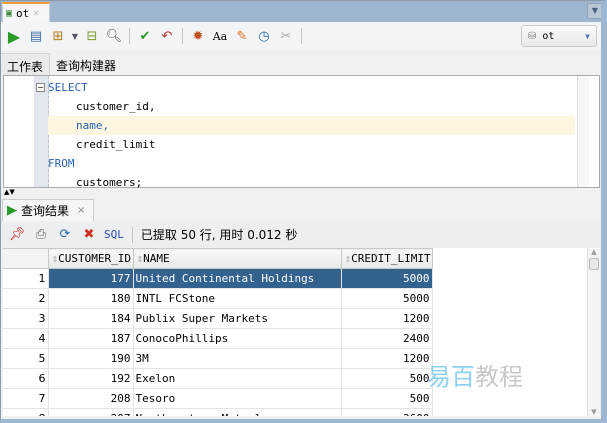  Describe the element at coordinates (386, 258) in the screenshot. I see `column-header-credit-limit: ⇕CREDIT_LIMIT` at that location.